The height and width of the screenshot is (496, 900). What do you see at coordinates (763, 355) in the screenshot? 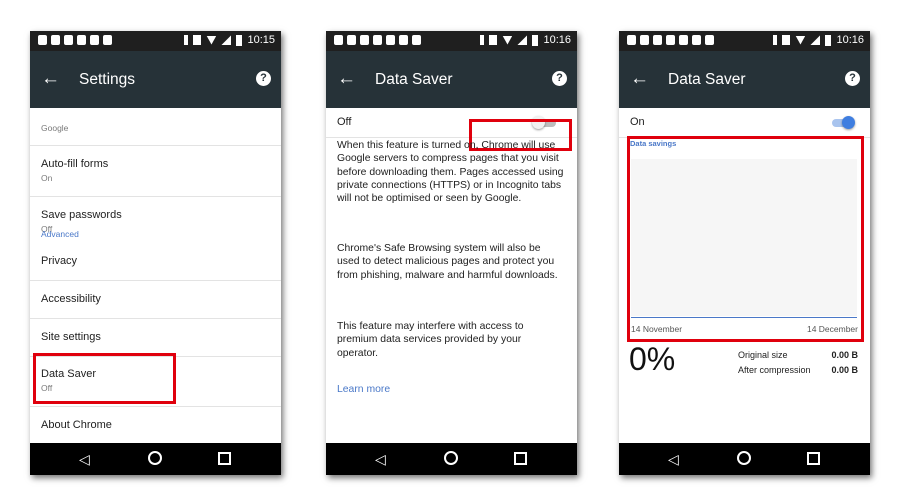
I see `original-size-label: Original size` at bounding box center [763, 355].